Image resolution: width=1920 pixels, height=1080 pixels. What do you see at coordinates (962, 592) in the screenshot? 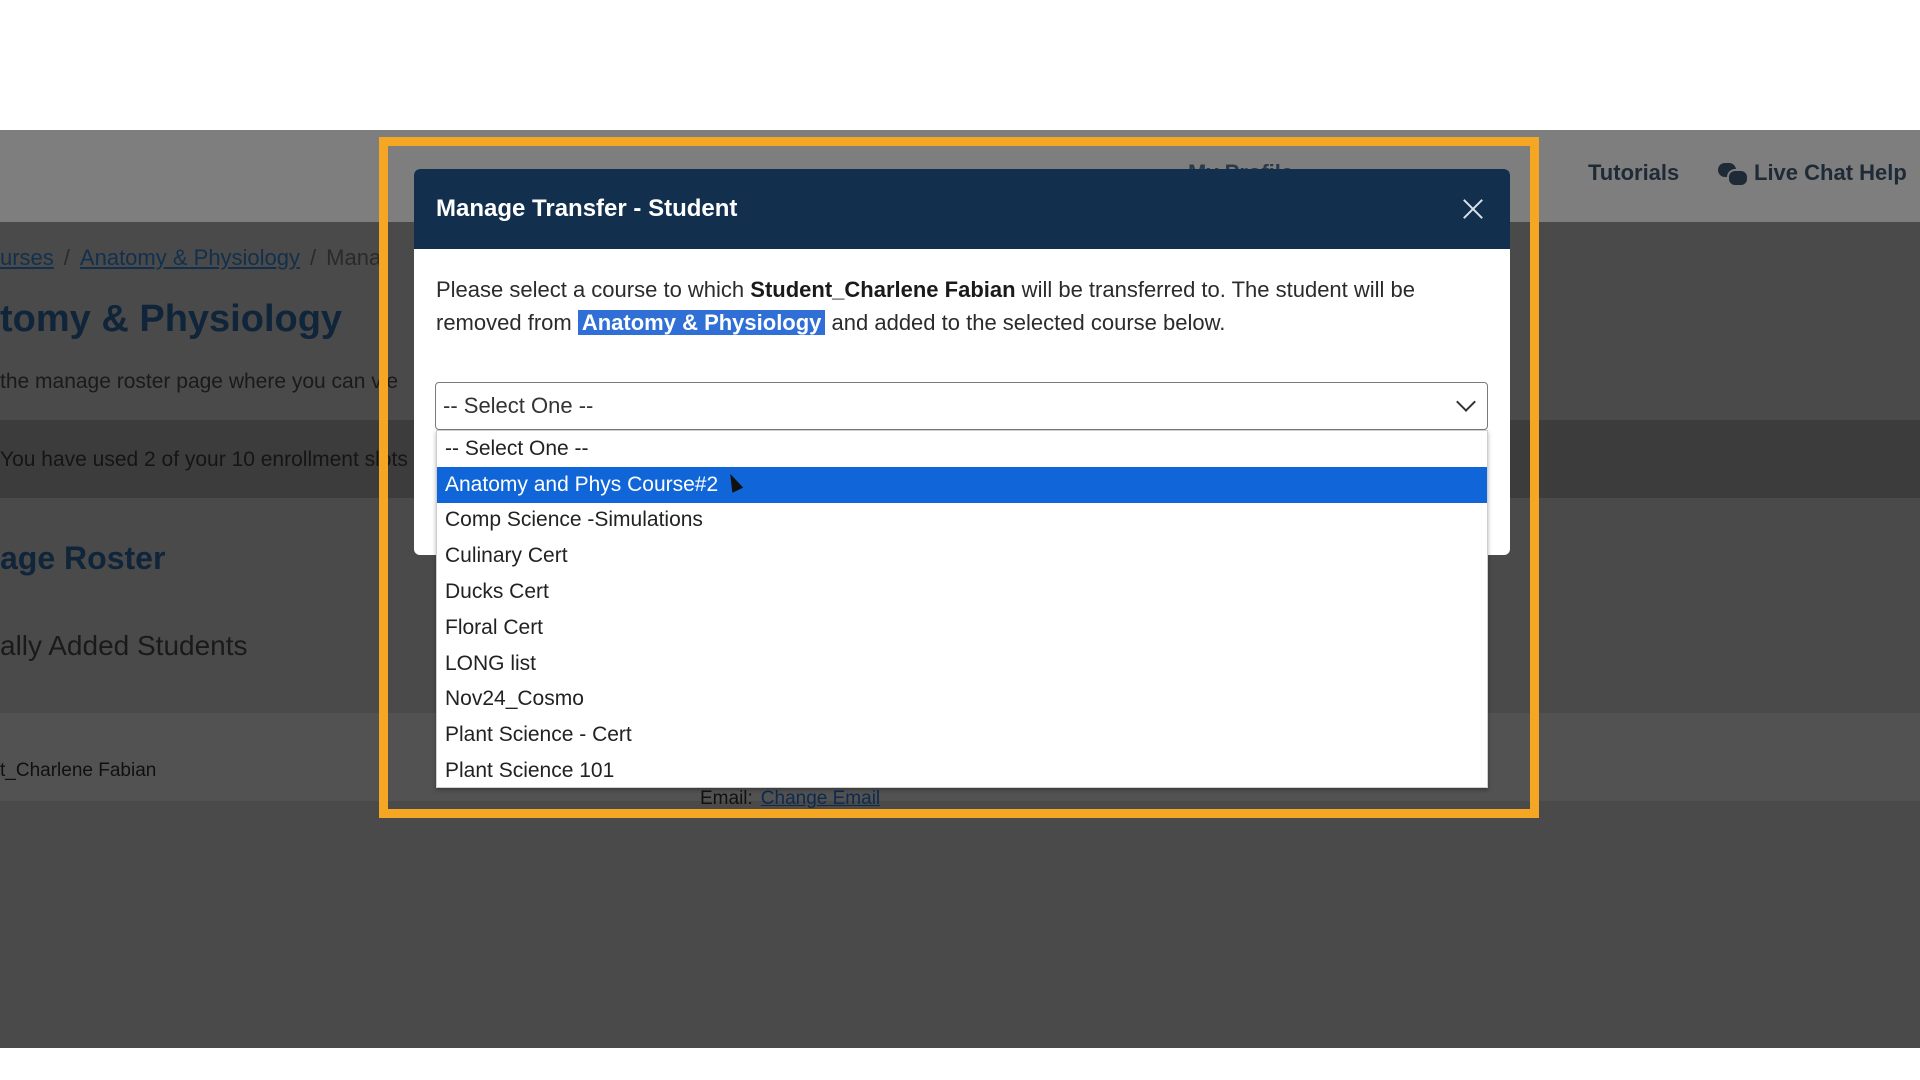
I see `dropdown-option: Ducks Cert` at bounding box center [962, 592].